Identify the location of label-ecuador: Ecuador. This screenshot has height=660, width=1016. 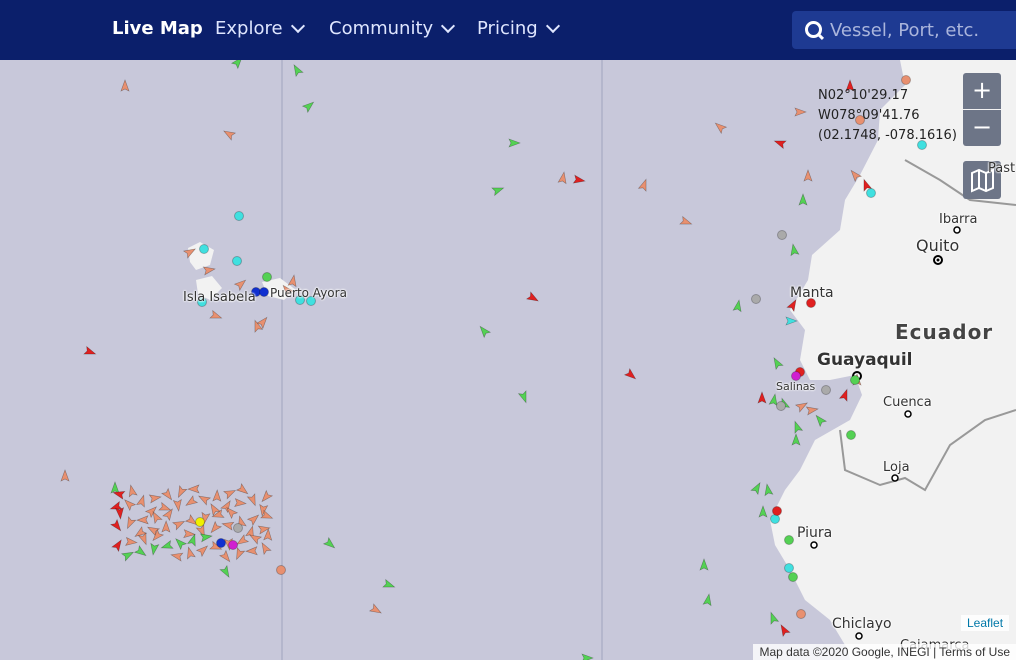
(944, 332).